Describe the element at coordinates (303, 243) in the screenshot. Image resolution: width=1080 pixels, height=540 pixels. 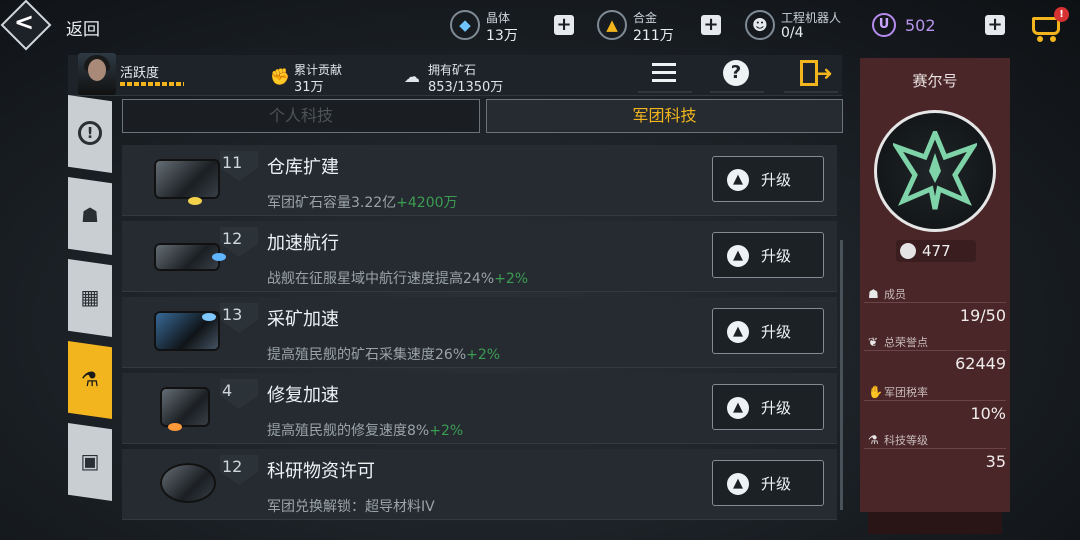
I see `tech-name: 加速航行` at that location.